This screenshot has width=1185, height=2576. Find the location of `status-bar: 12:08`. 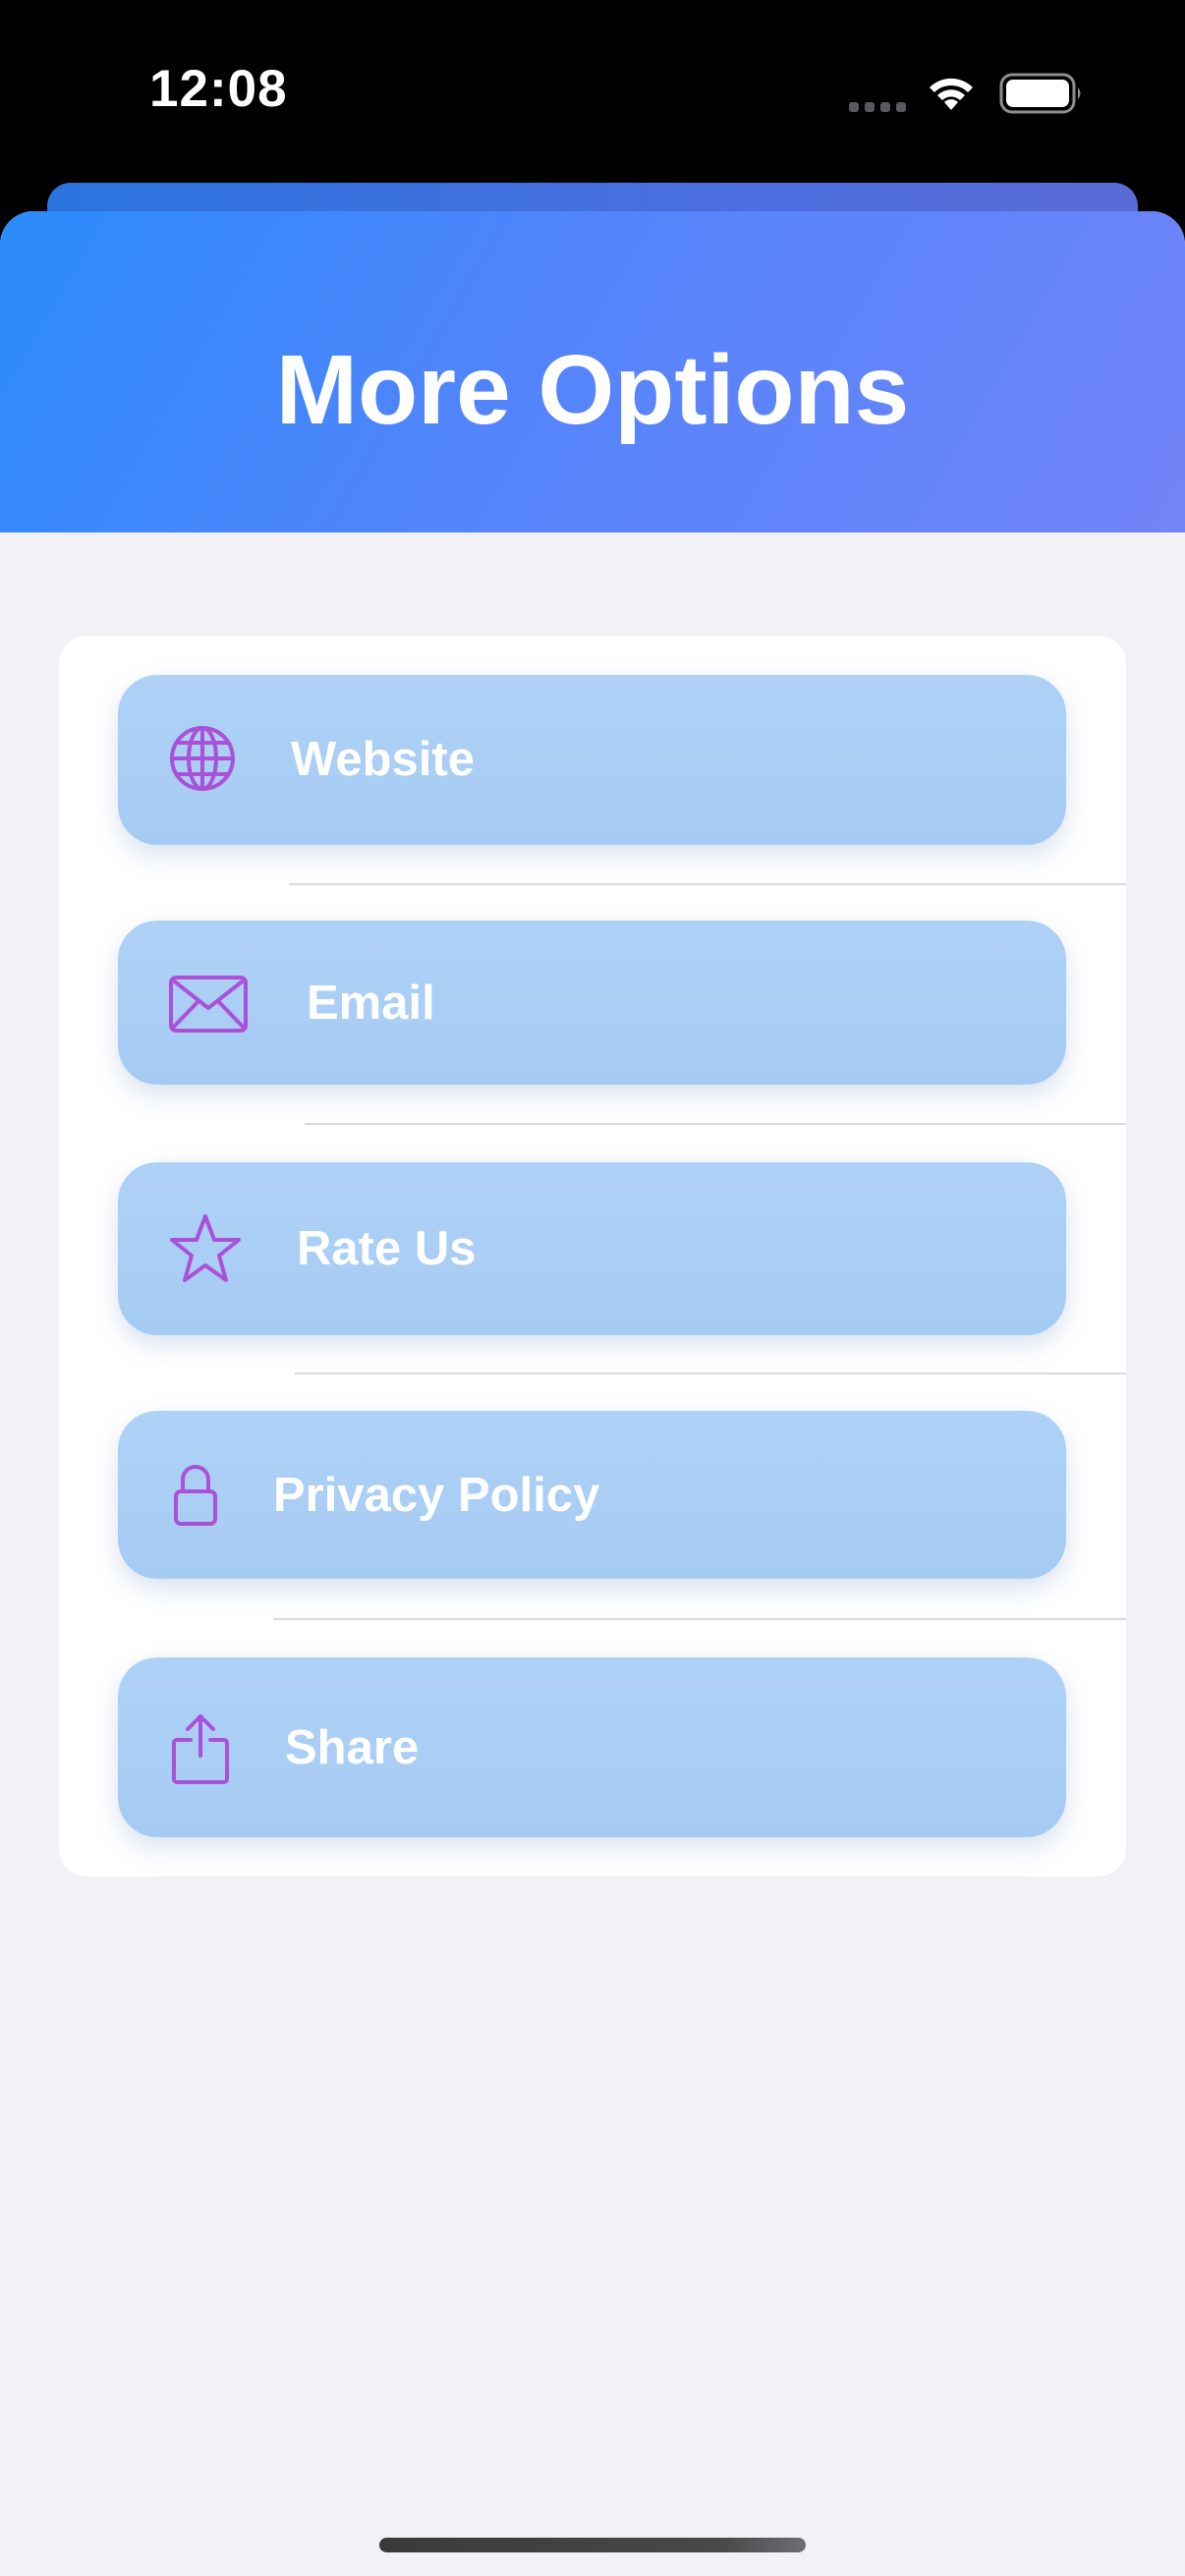

status-bar: 12:08 is located at coordinates (592, 93).